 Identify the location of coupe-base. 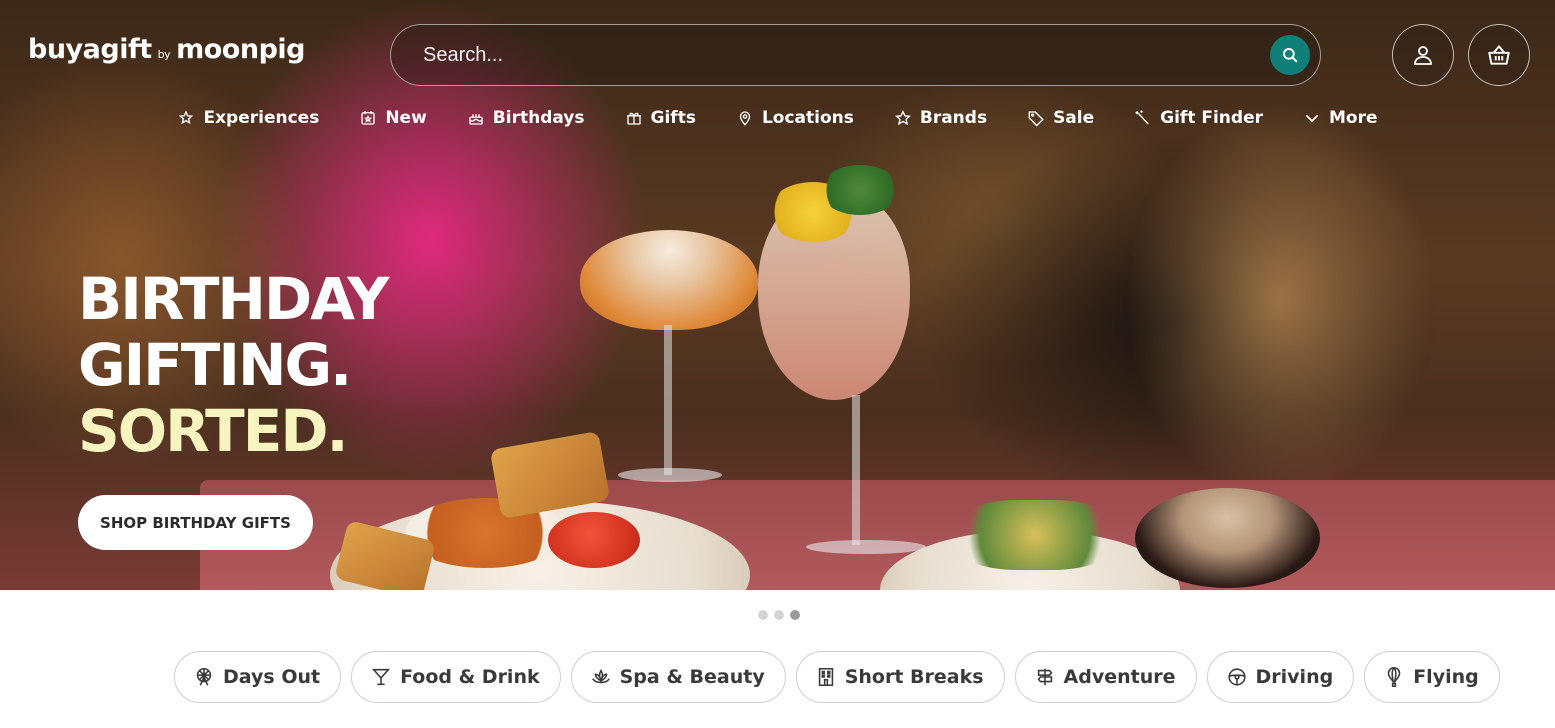
(670, 475).